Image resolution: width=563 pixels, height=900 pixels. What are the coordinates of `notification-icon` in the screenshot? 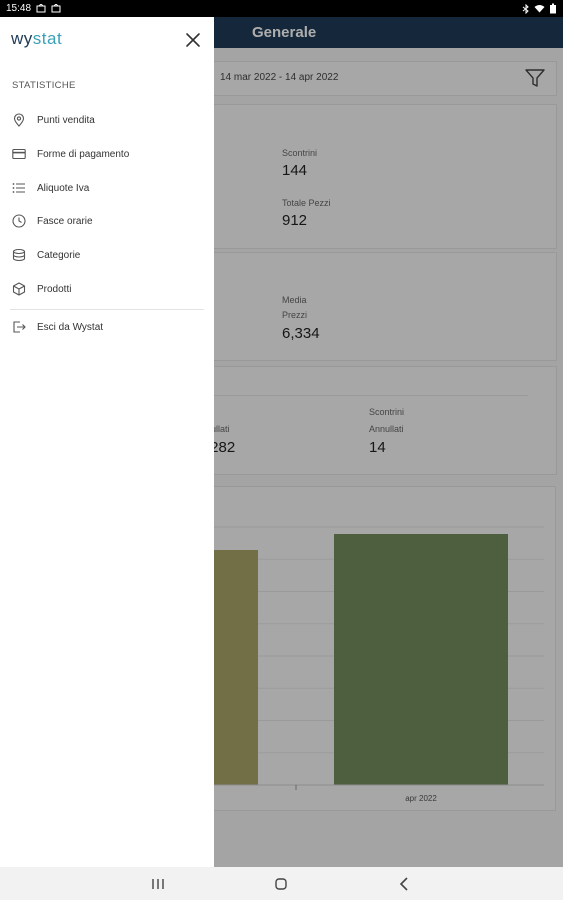 It's located at (41, 8).